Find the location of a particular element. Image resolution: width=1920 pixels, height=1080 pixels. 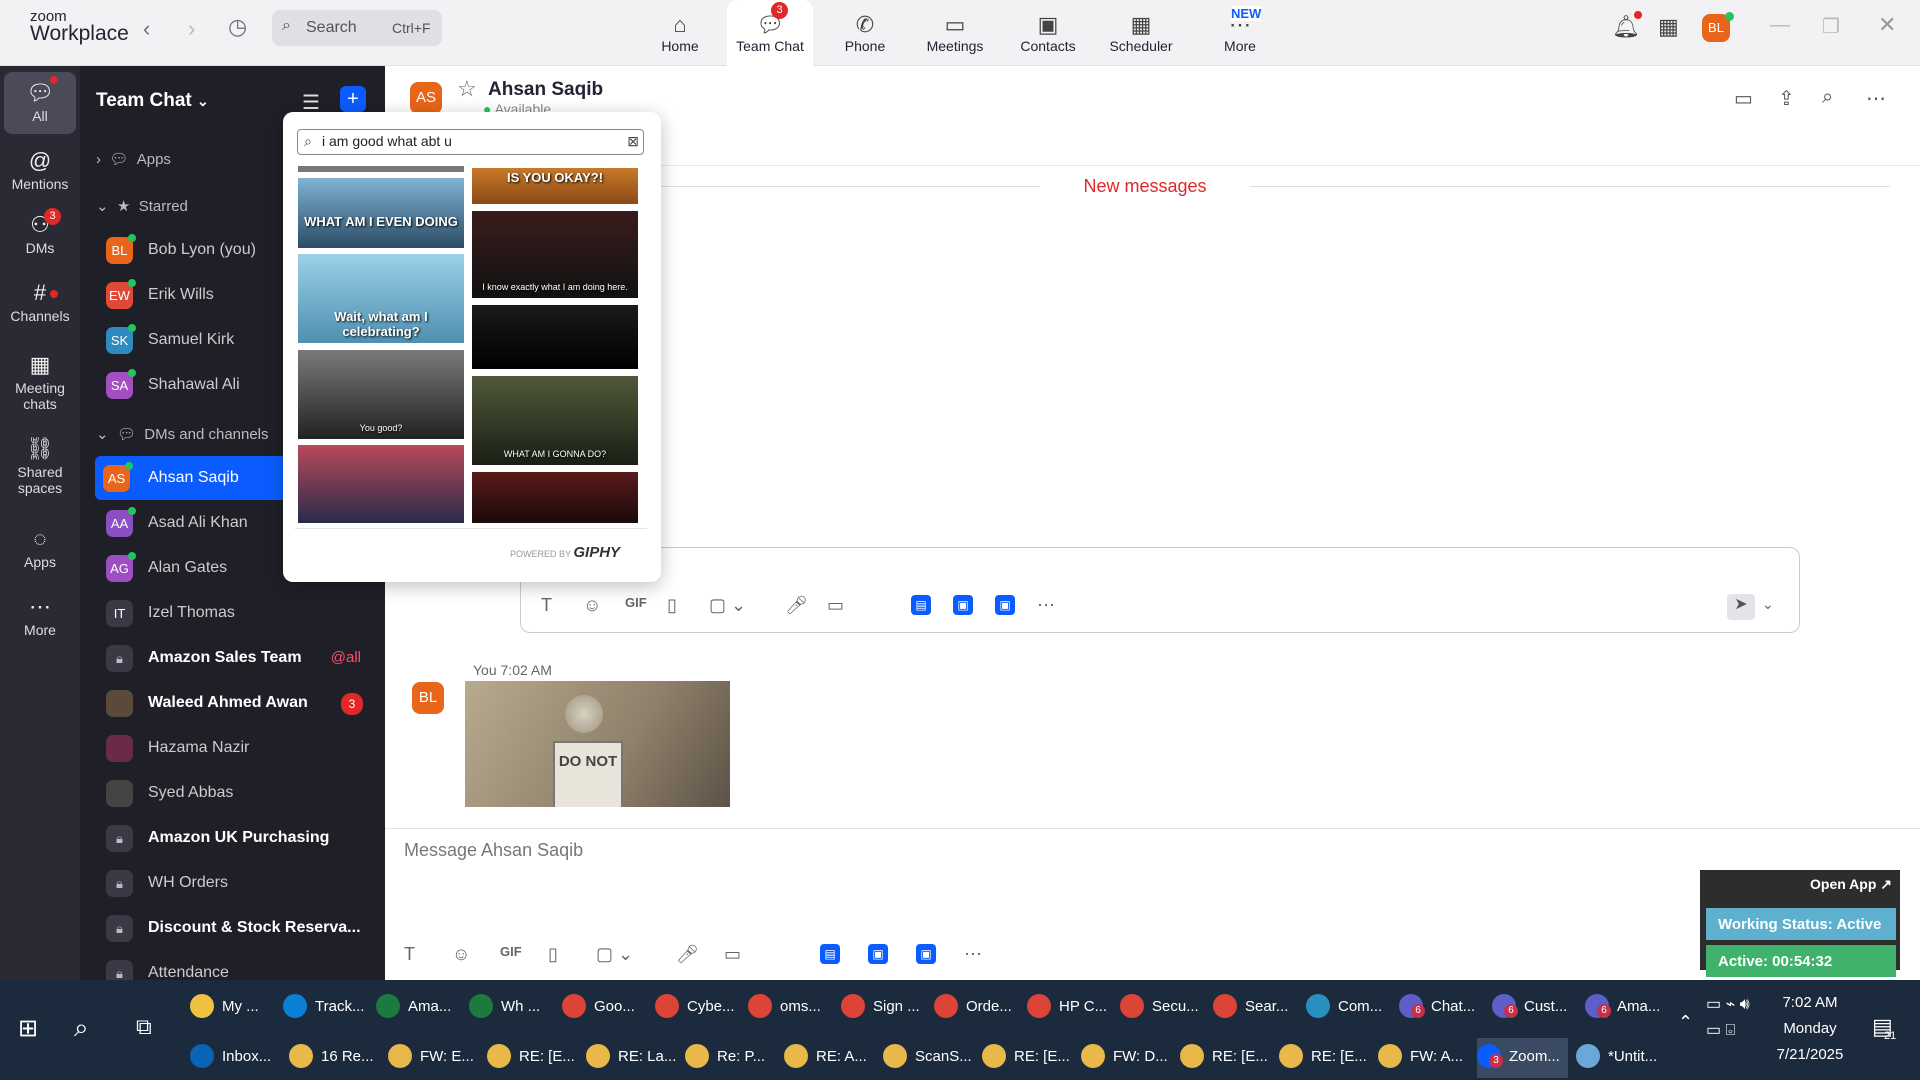

open-app-button: Open App ↗ is located at coordinates (1851, 884).